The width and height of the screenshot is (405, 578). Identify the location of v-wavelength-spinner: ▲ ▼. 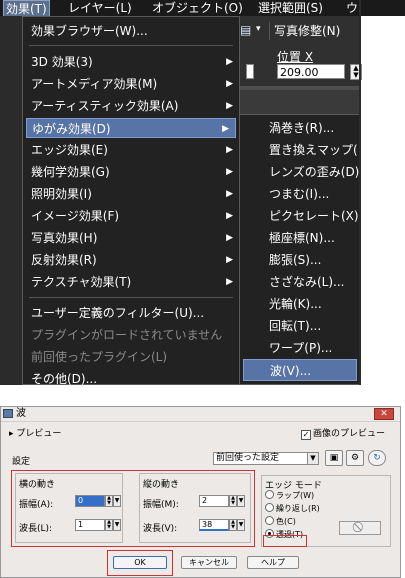
(233, 525).